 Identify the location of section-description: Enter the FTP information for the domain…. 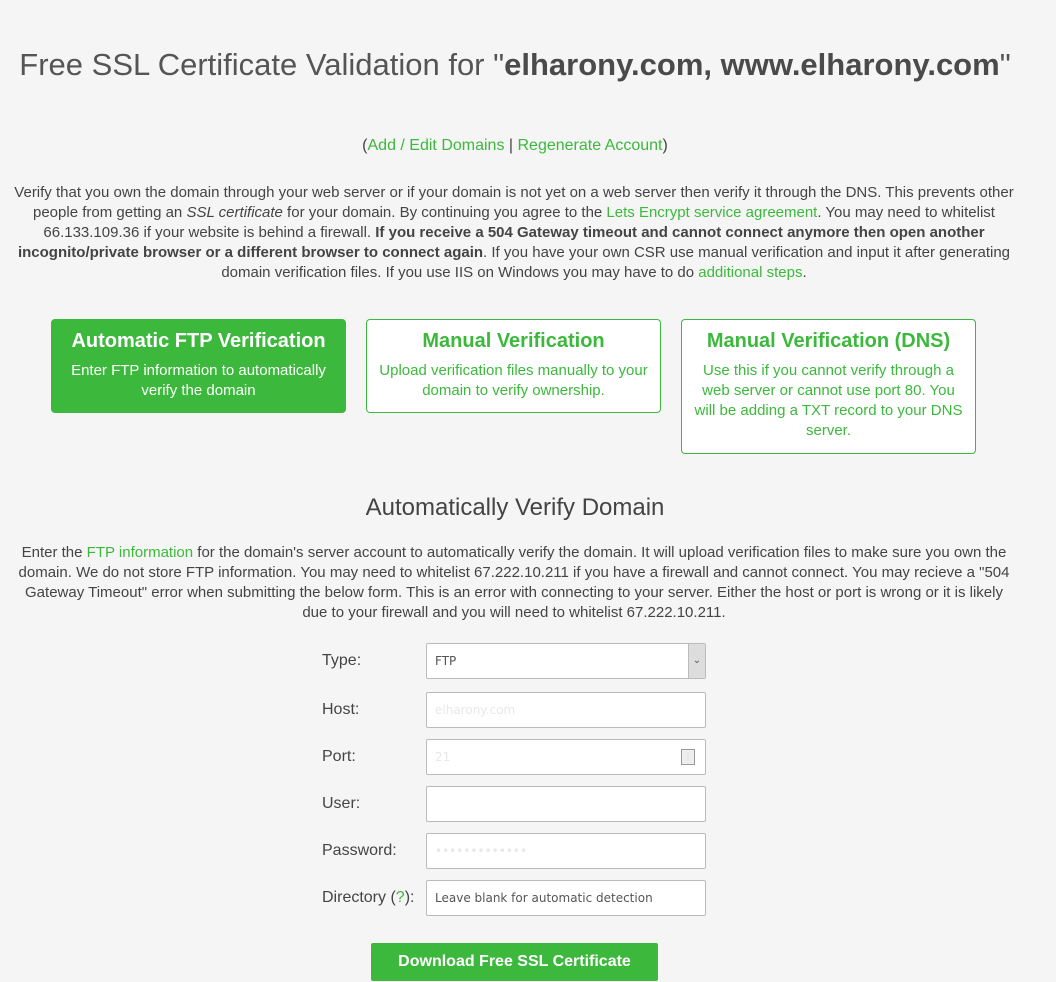
(514, 582).